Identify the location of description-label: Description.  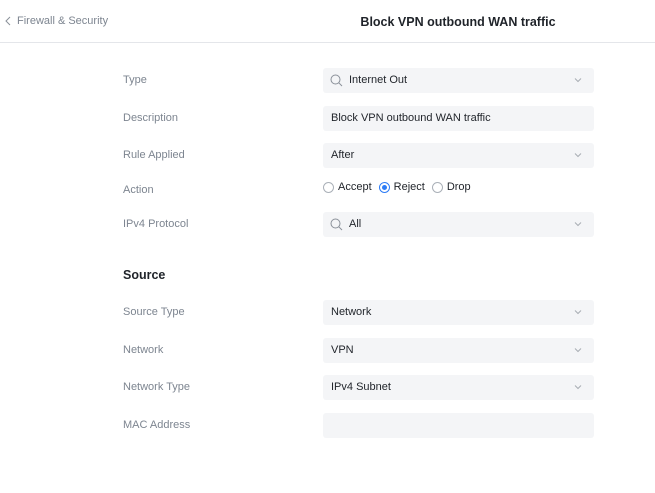
(151, 118).